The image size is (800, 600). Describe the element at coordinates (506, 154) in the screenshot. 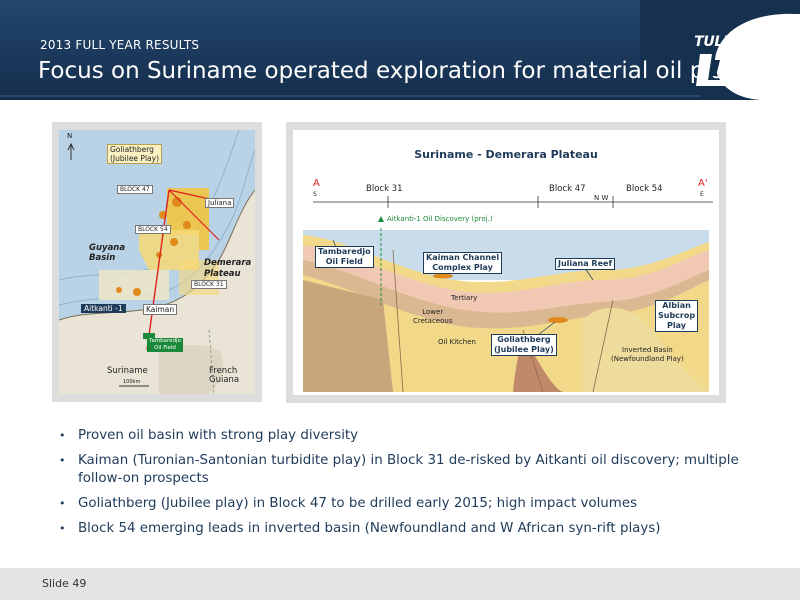

I see `cross-section-title: Suriname - Demerara Plateau` at that location.